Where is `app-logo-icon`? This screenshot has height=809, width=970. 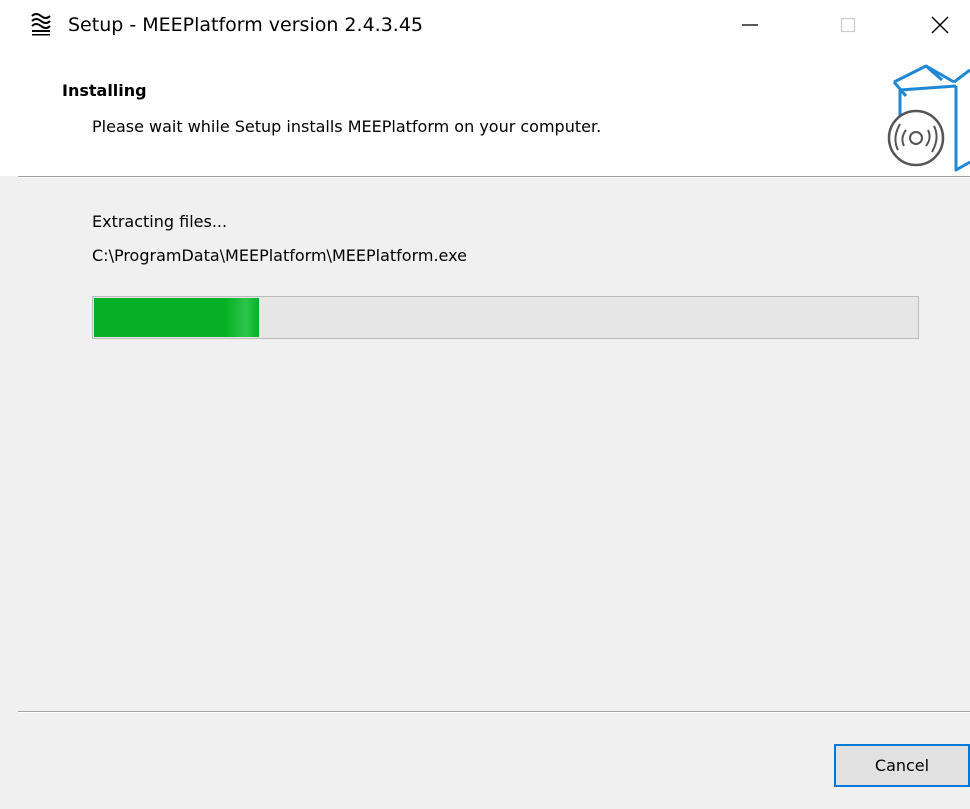 app-logo-icon is located at coordinates (41, 25).